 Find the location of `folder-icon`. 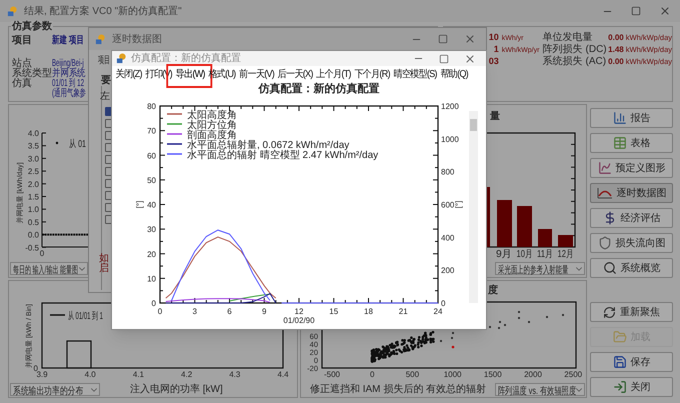

folder-icon is located at coordinates (619, 337).